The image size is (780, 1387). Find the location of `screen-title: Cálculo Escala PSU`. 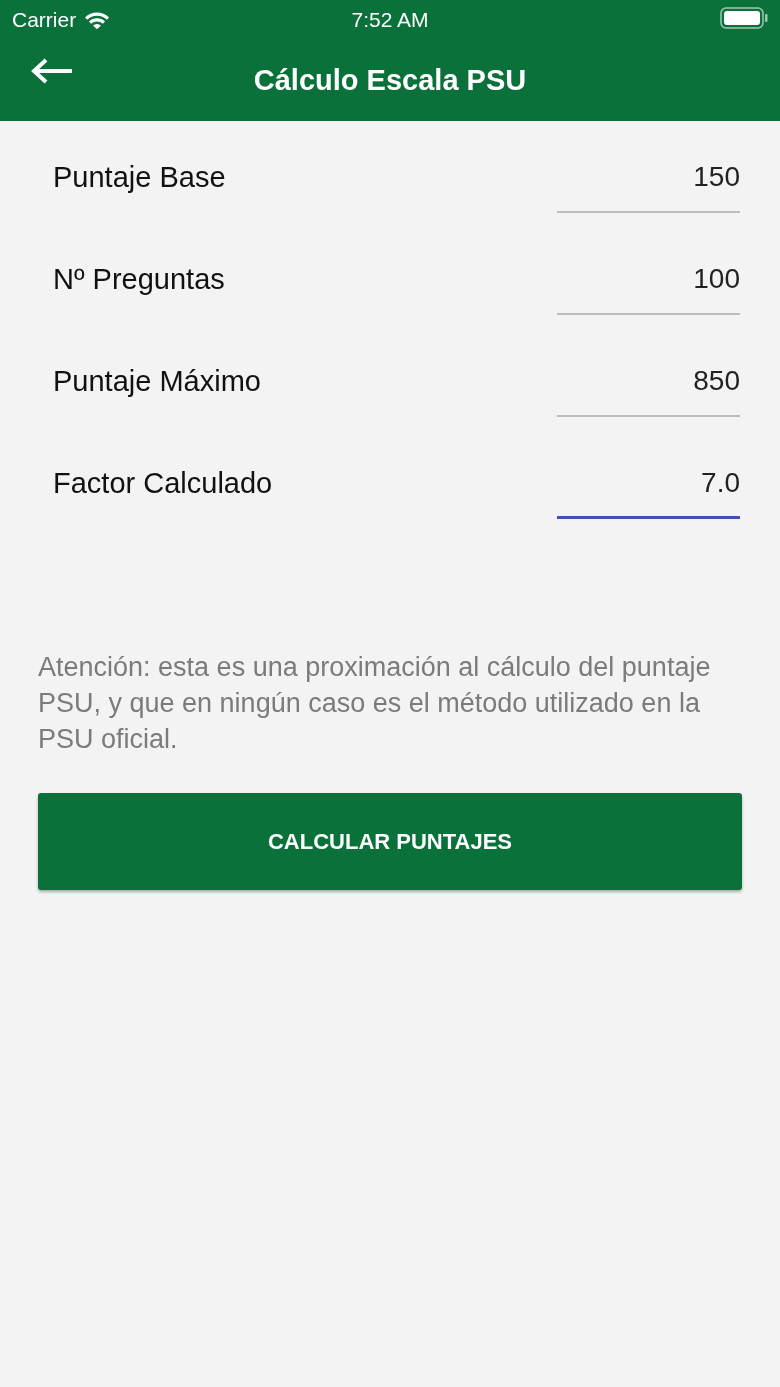

screen-title: Cálculo Escala PSU is located at coordinates (390, 80).